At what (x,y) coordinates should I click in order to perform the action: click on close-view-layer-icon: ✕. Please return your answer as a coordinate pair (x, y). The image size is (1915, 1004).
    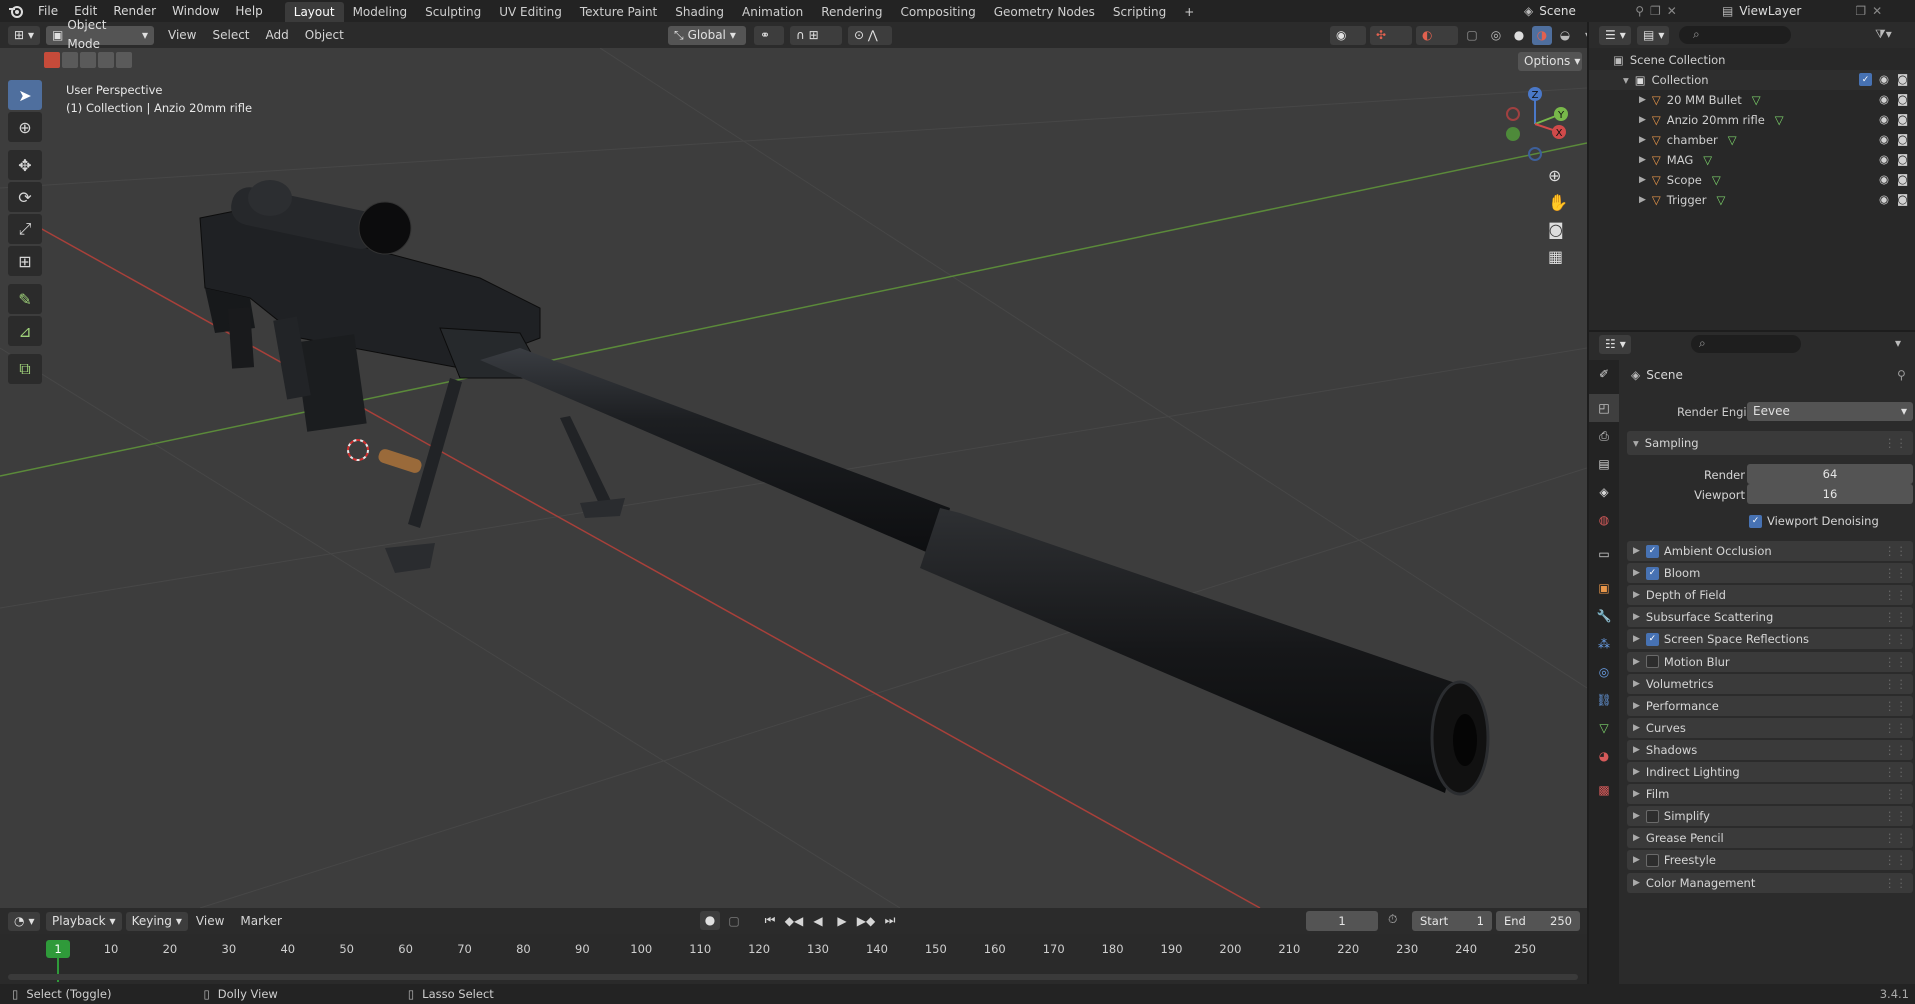
    Looking at the image, I should click on (1877, 11).